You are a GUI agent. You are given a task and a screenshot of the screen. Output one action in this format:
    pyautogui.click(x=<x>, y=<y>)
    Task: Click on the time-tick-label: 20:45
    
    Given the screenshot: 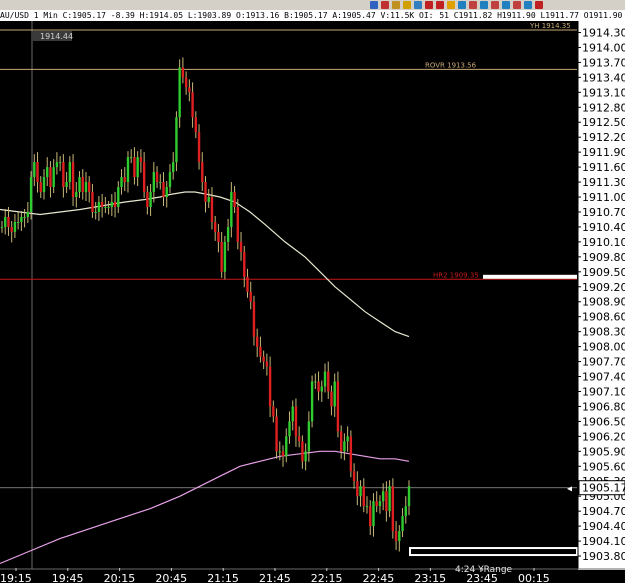 What is the action you would take?
    pyautogui.click(x=171, y=577)
    